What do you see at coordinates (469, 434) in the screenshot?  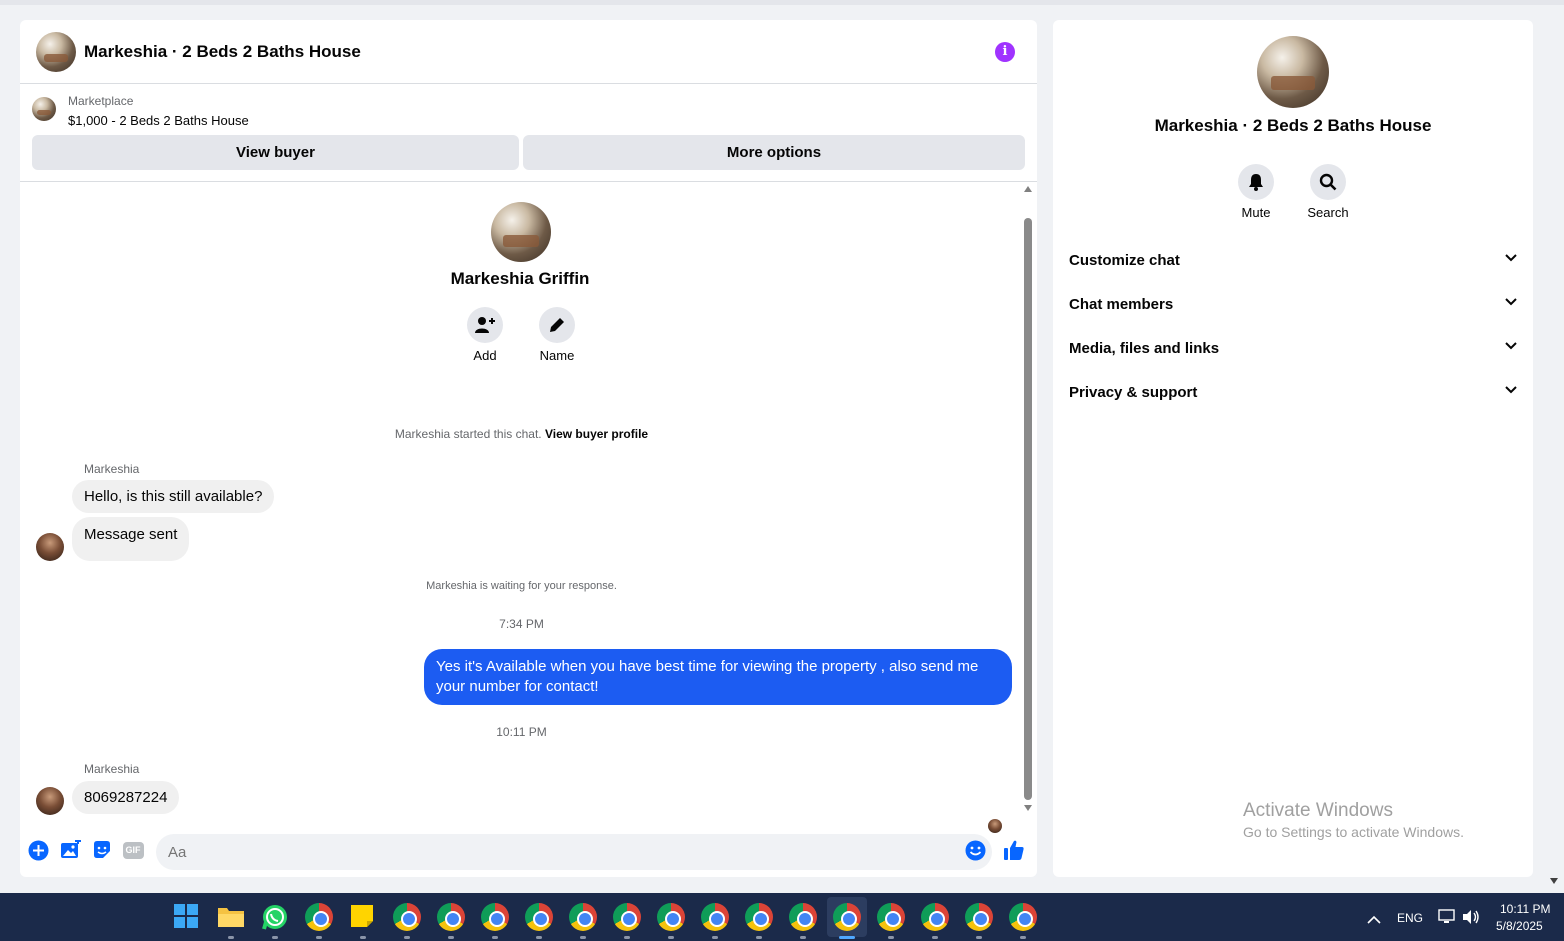 I see `chat-started-text: Markeshia started this chat.` at bounding box center [469, 434].